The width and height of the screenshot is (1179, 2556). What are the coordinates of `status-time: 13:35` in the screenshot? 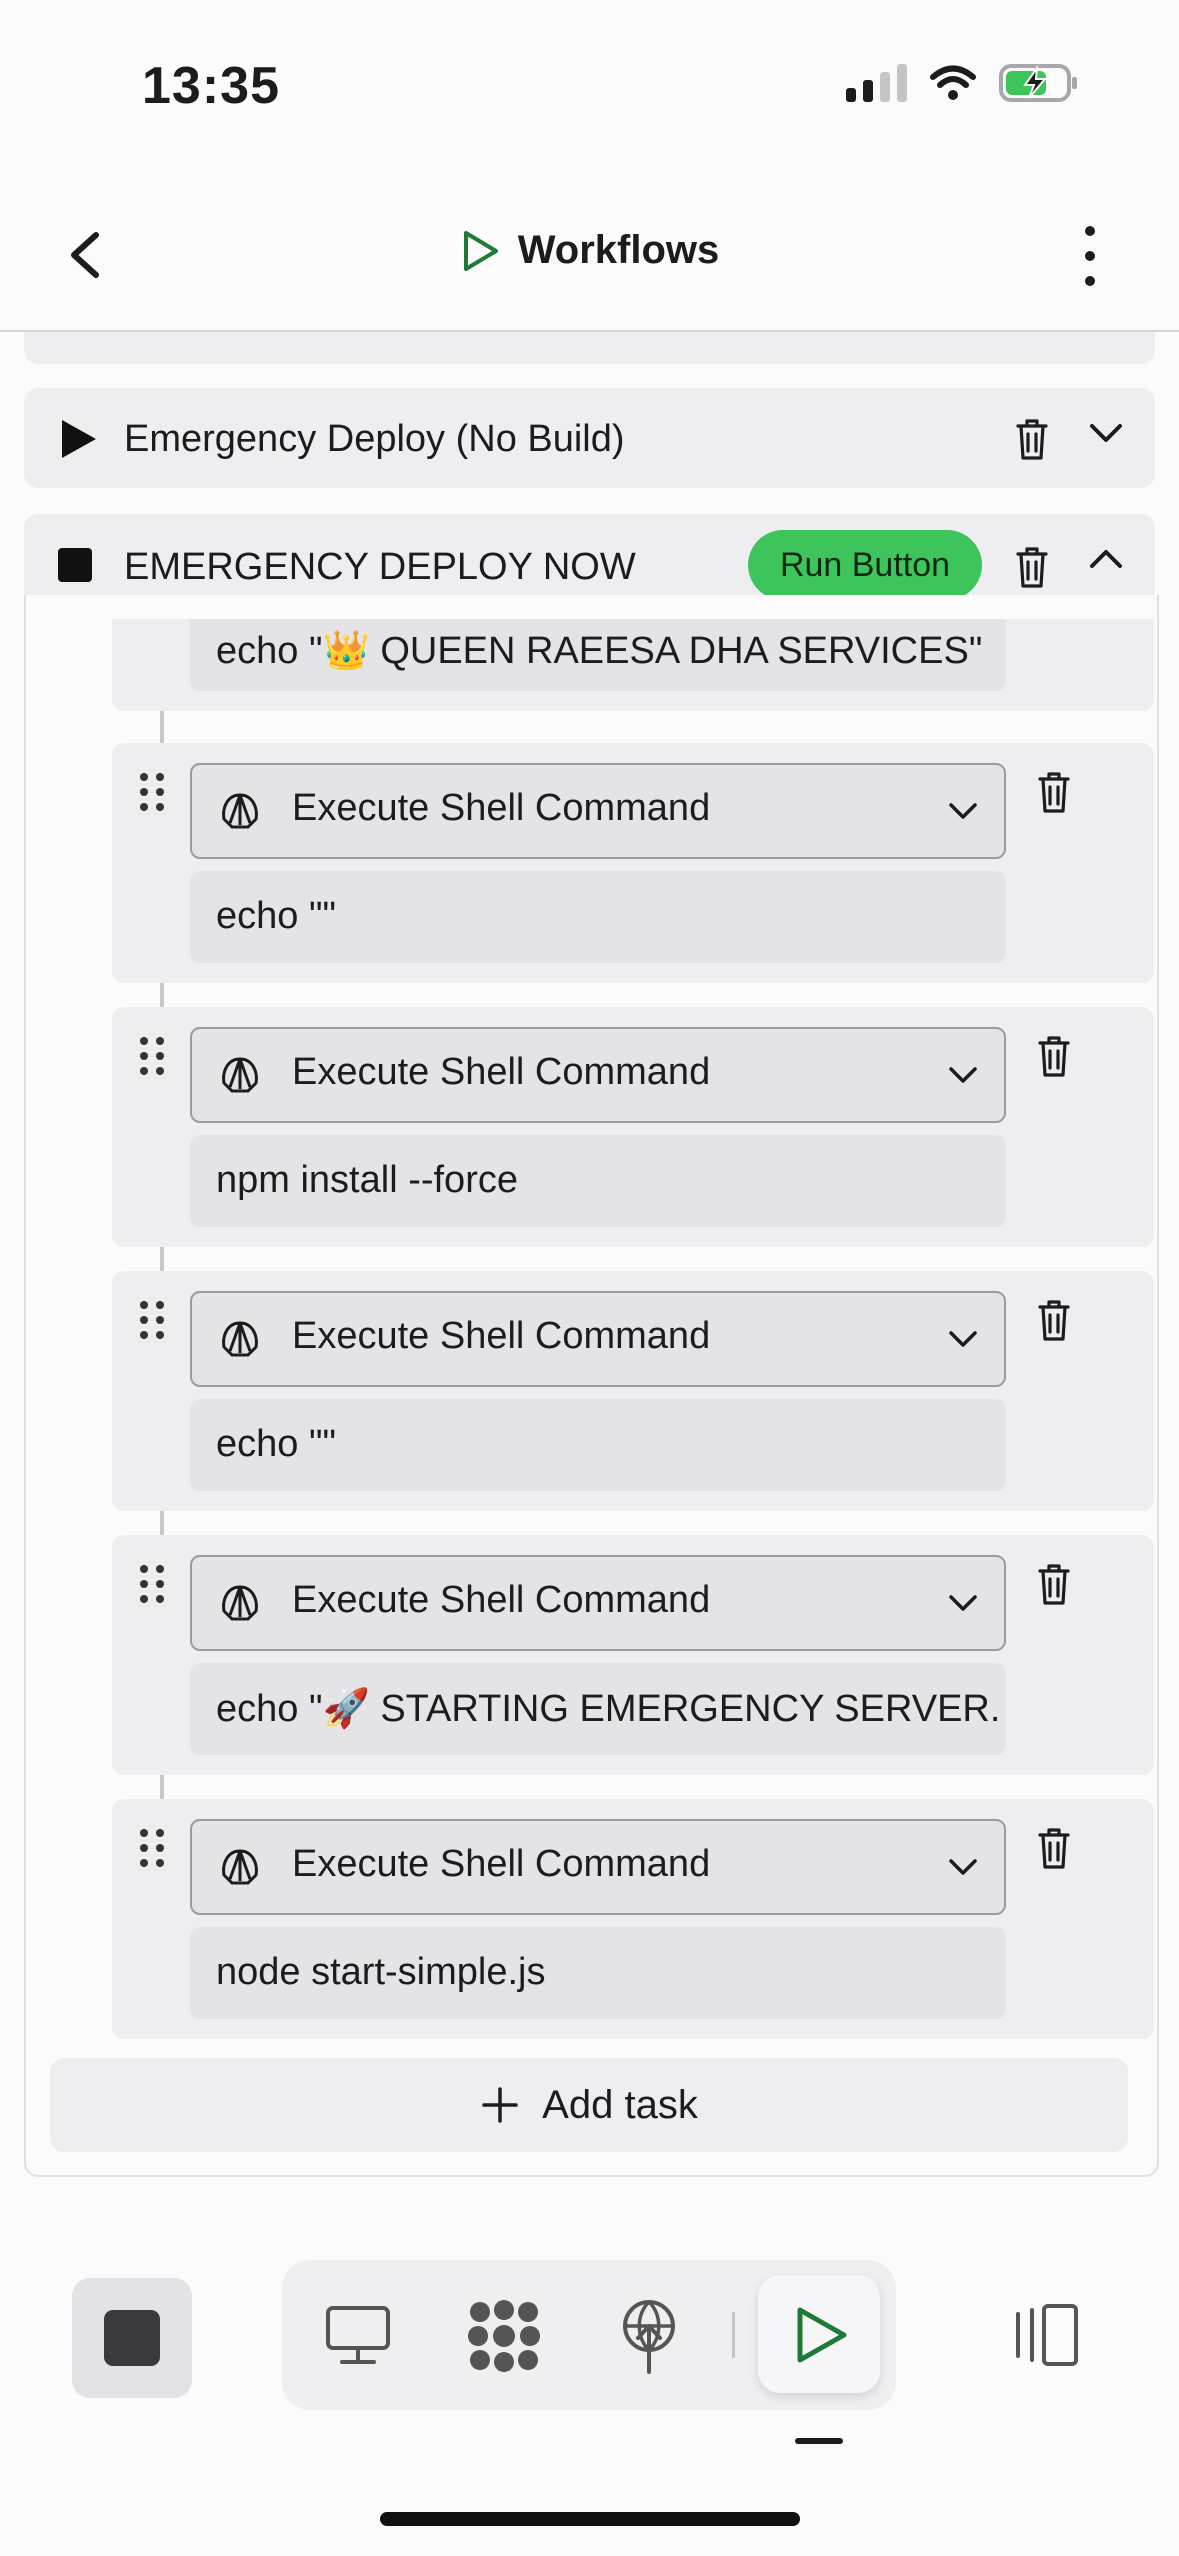 It's located at (211, 86).